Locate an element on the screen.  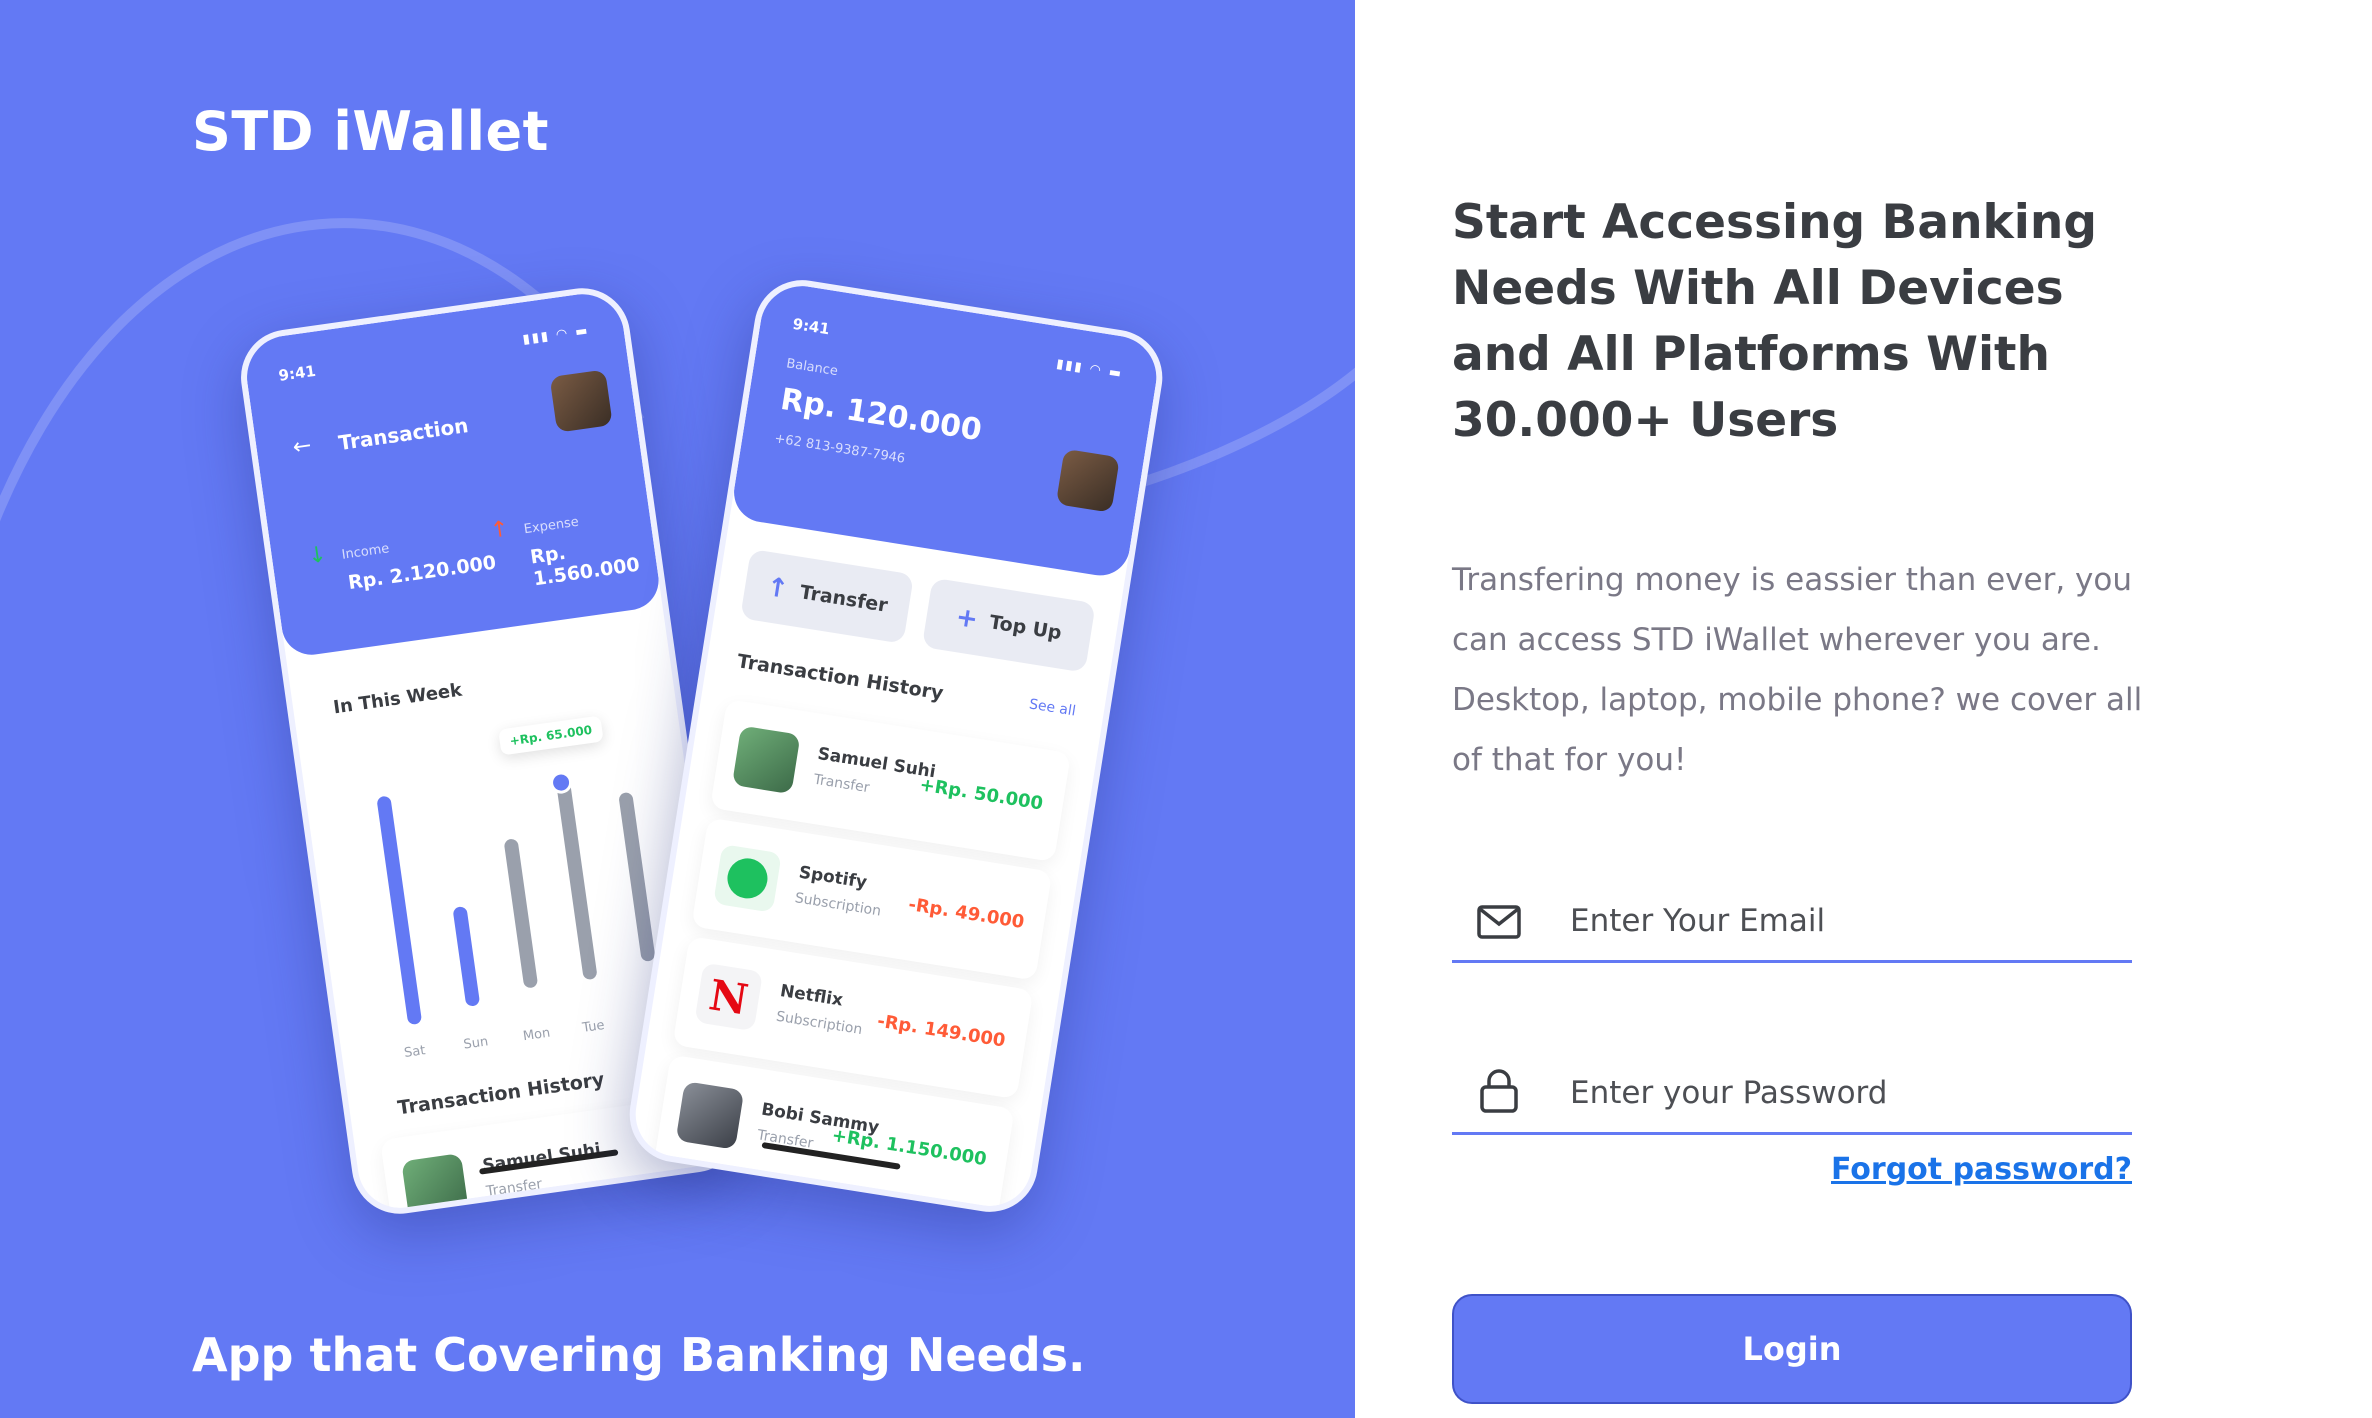
app-logo-title: STD iWallet is located at coordinates (370, 131).